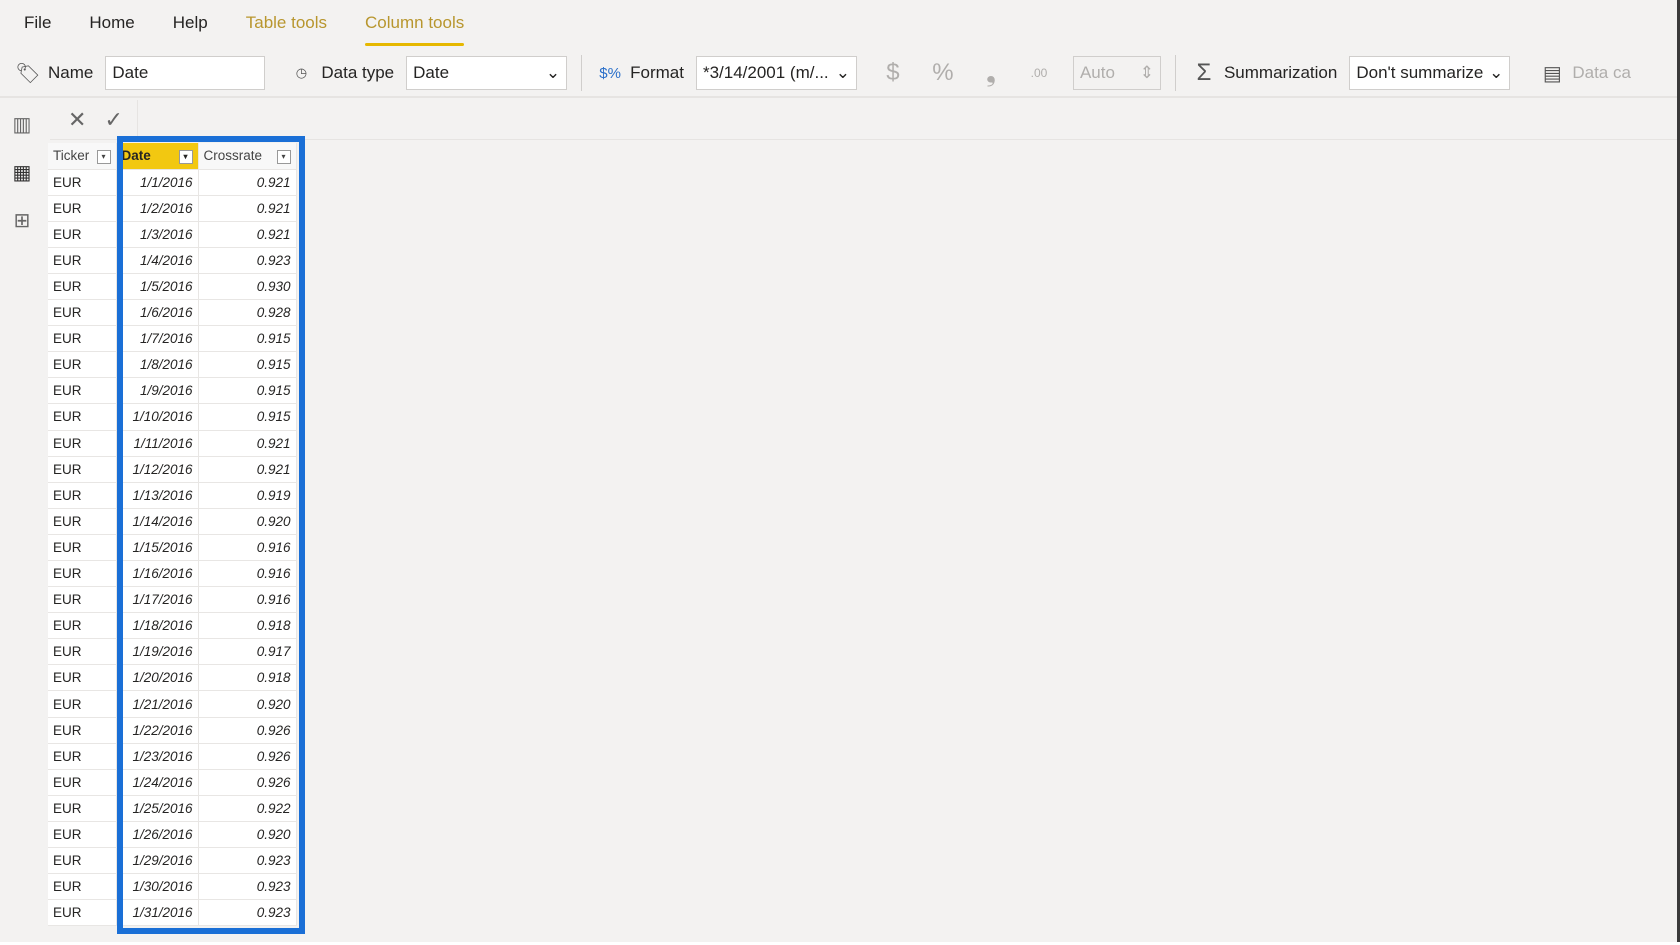  I want to click on table-cell: 1/29/2016, so click(157, 861).